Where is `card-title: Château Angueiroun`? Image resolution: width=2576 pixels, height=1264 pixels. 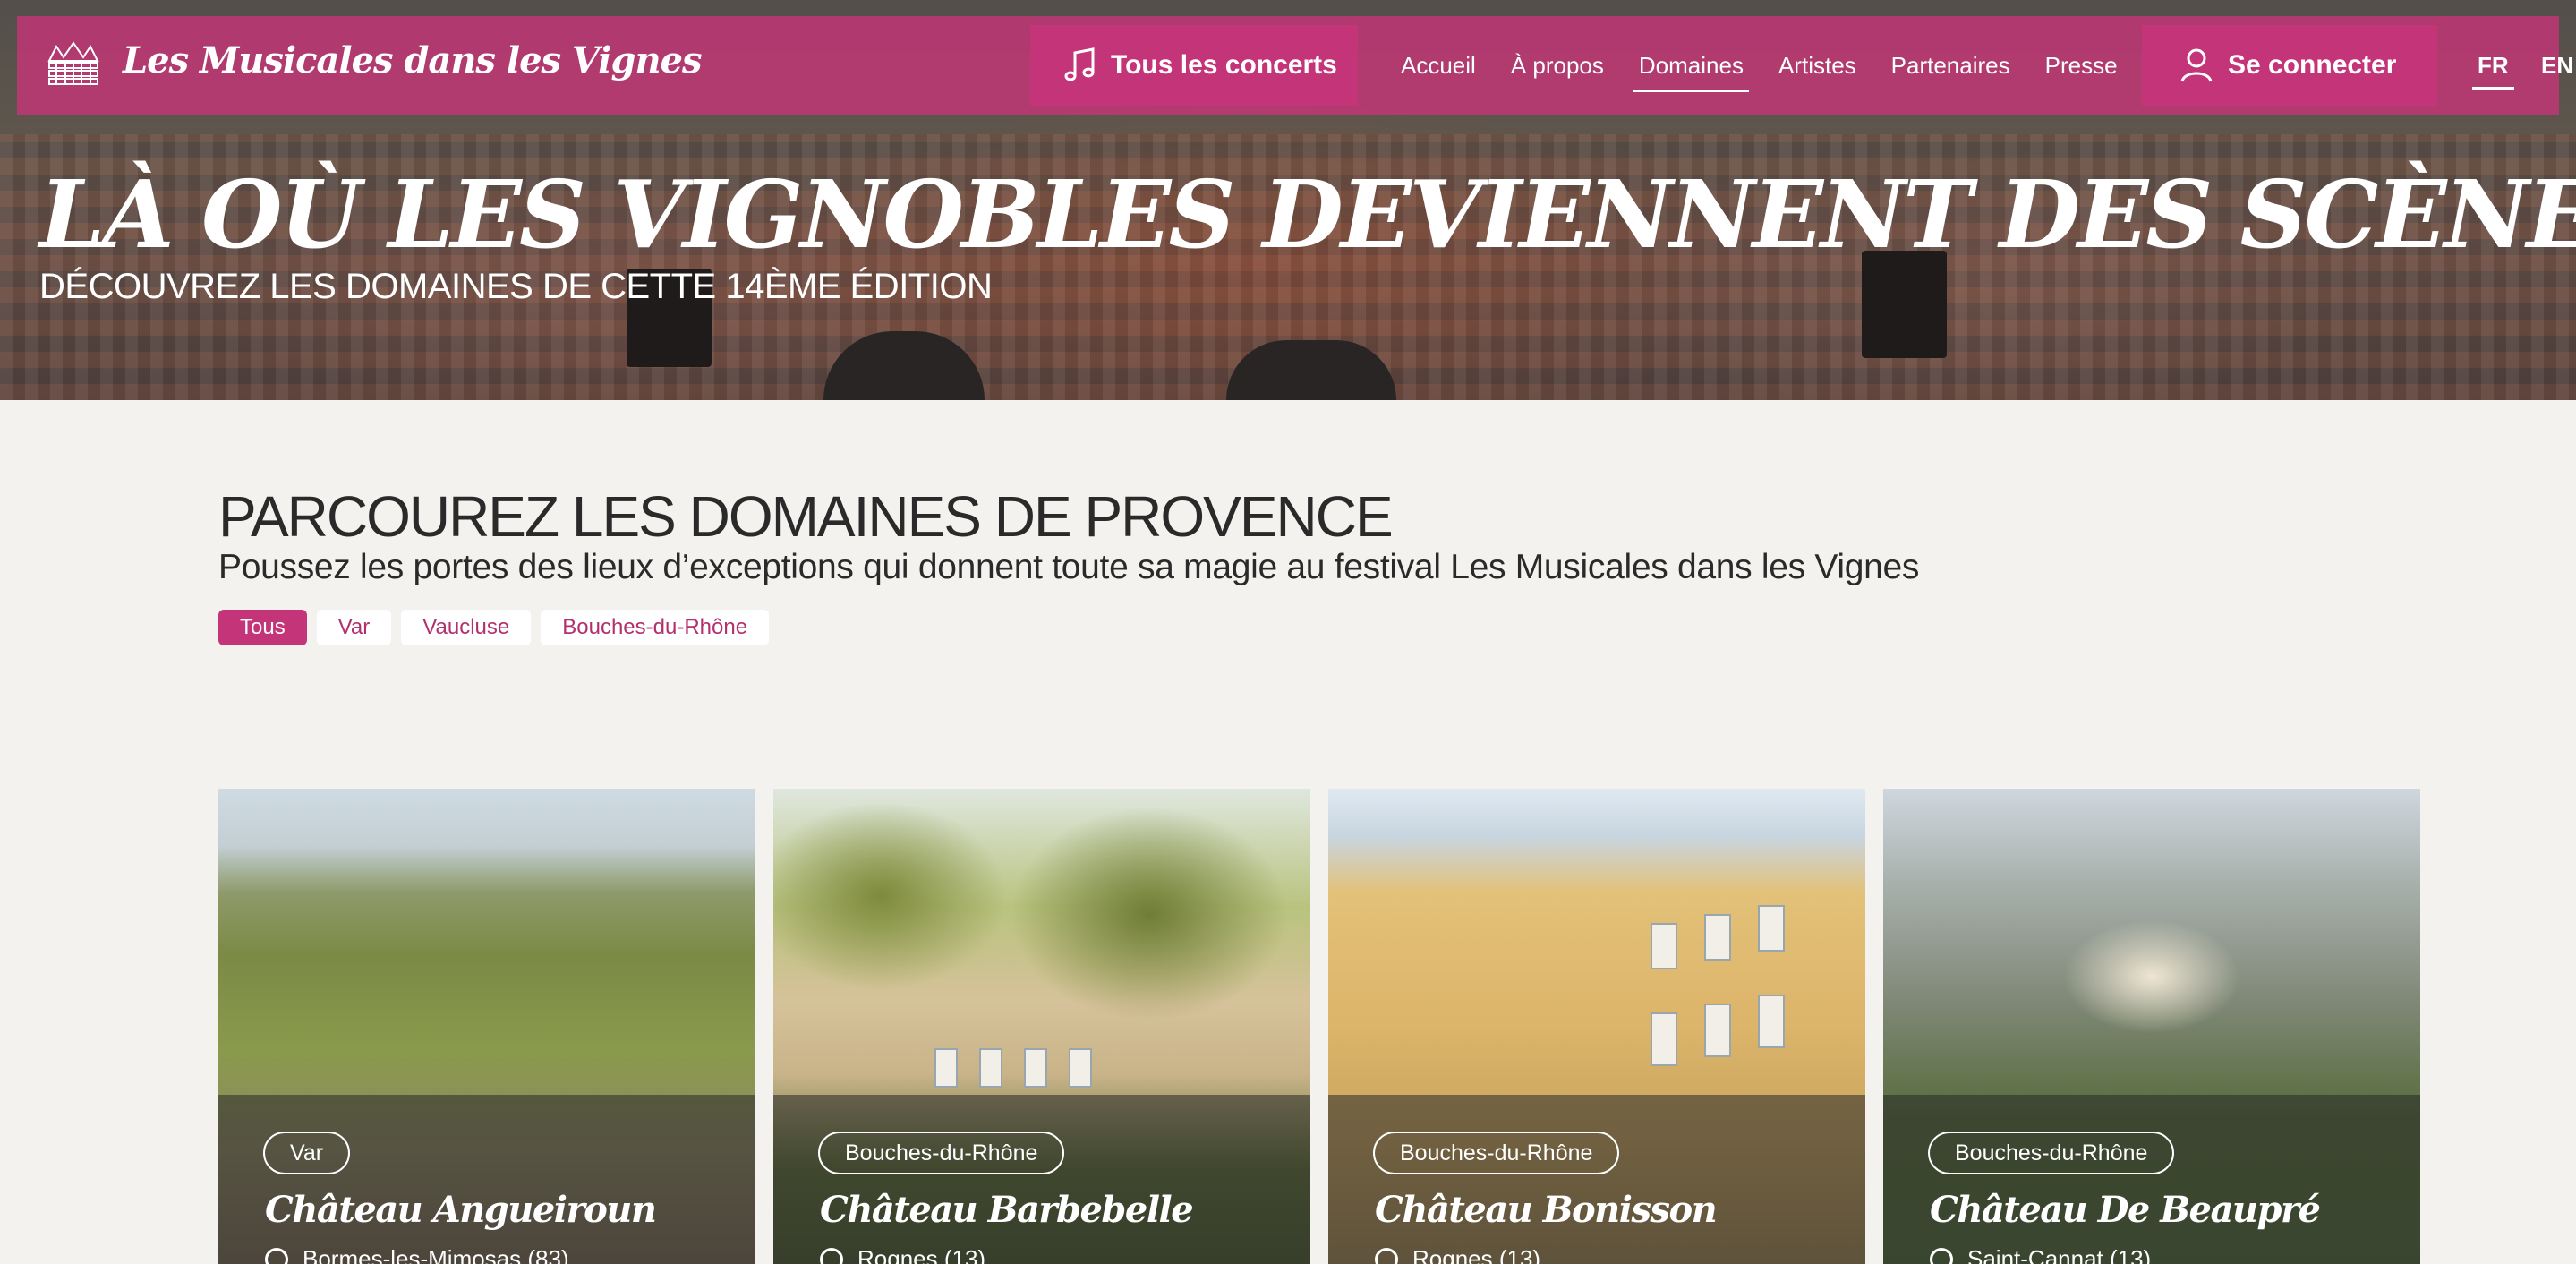
card-title: Château Angueiroun is located at coordinates (461, 1210).